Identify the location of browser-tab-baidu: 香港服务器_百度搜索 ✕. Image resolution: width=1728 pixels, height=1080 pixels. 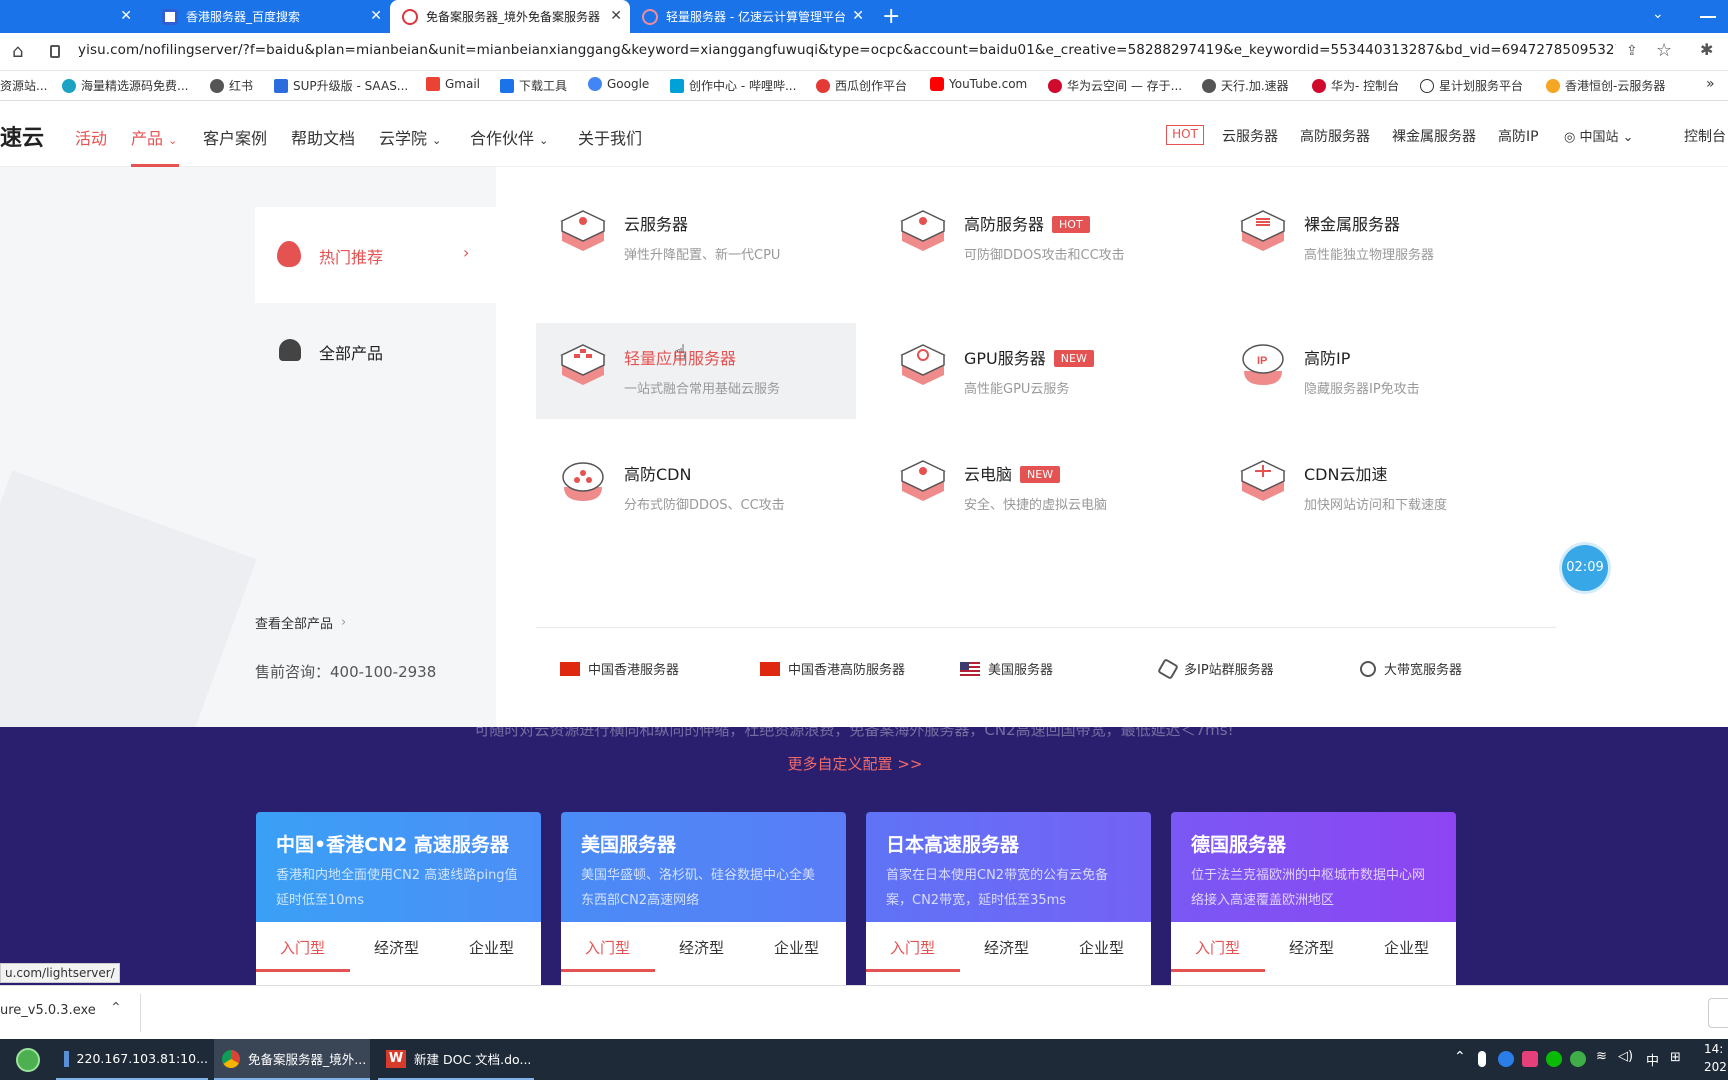
(269, 16).